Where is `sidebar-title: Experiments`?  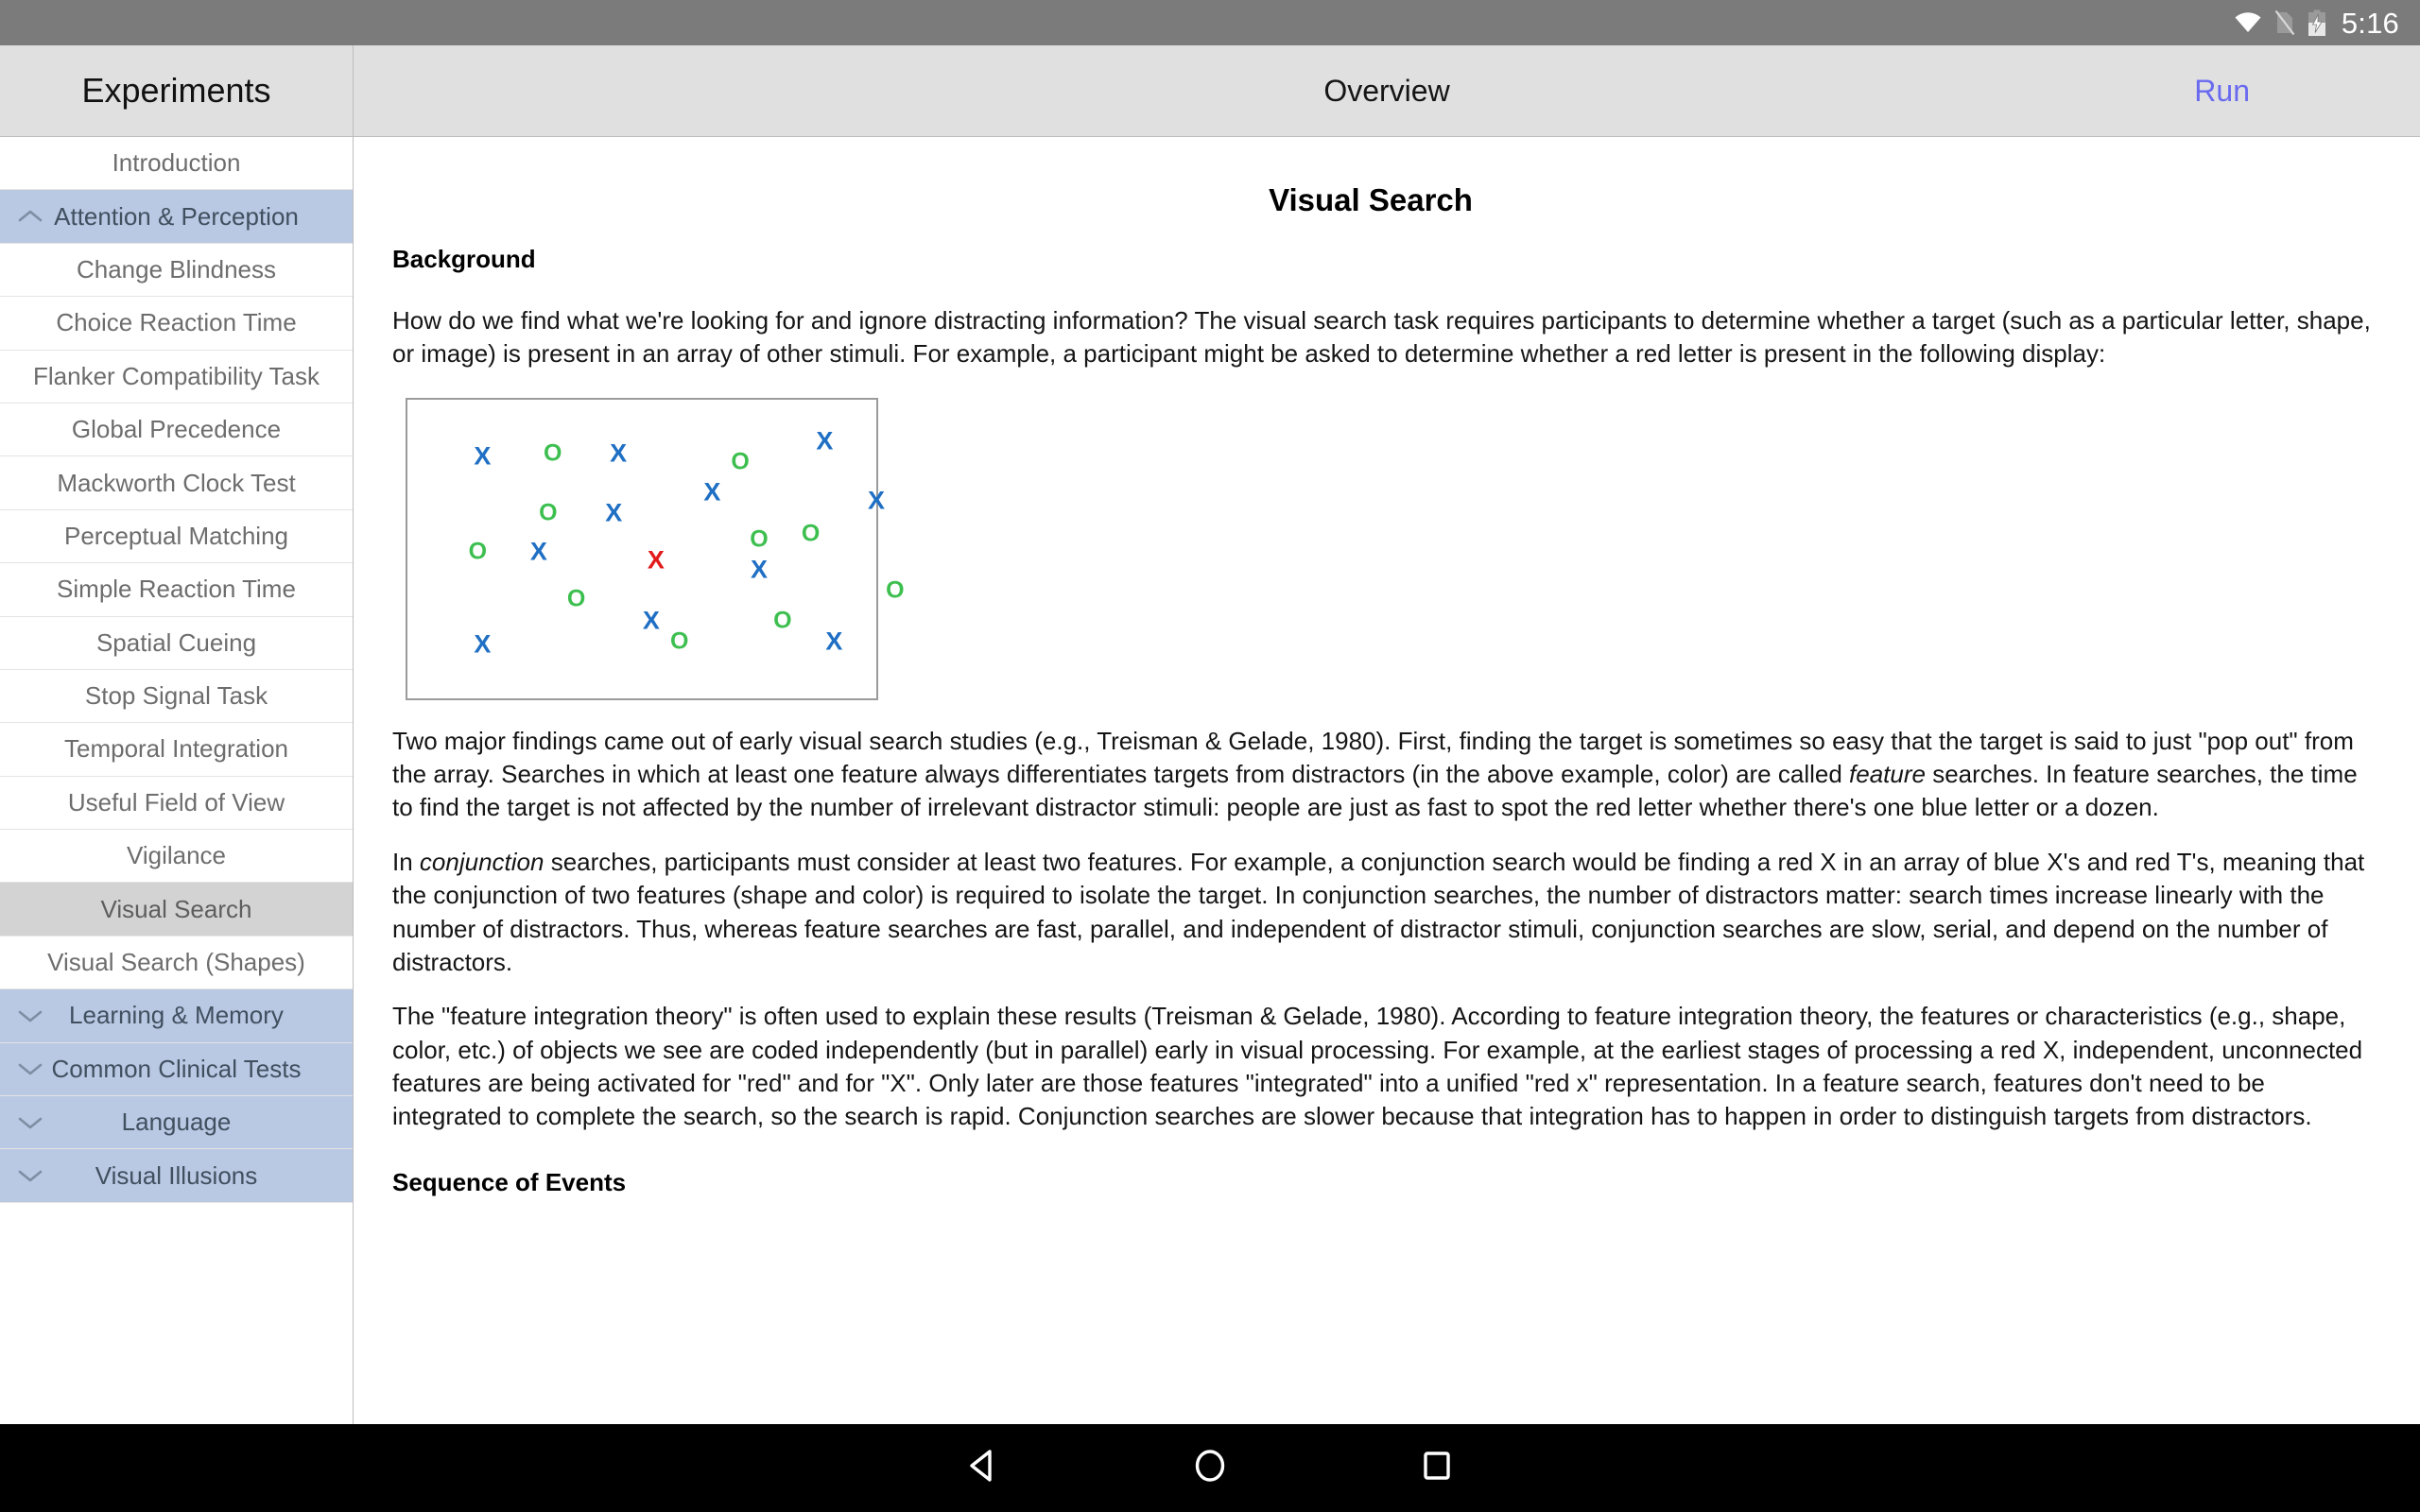
sidebar-title: Experiments is located at coordinates (176, 90).